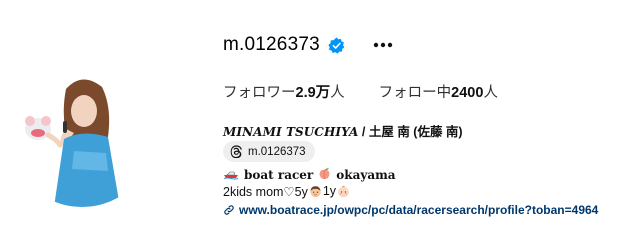 Image resolution: width=640 pixels, height=242 pixels. Describe the element at coordinates (329, 191) in the screenshot. I see `bio-age-text: 1y` at that location.